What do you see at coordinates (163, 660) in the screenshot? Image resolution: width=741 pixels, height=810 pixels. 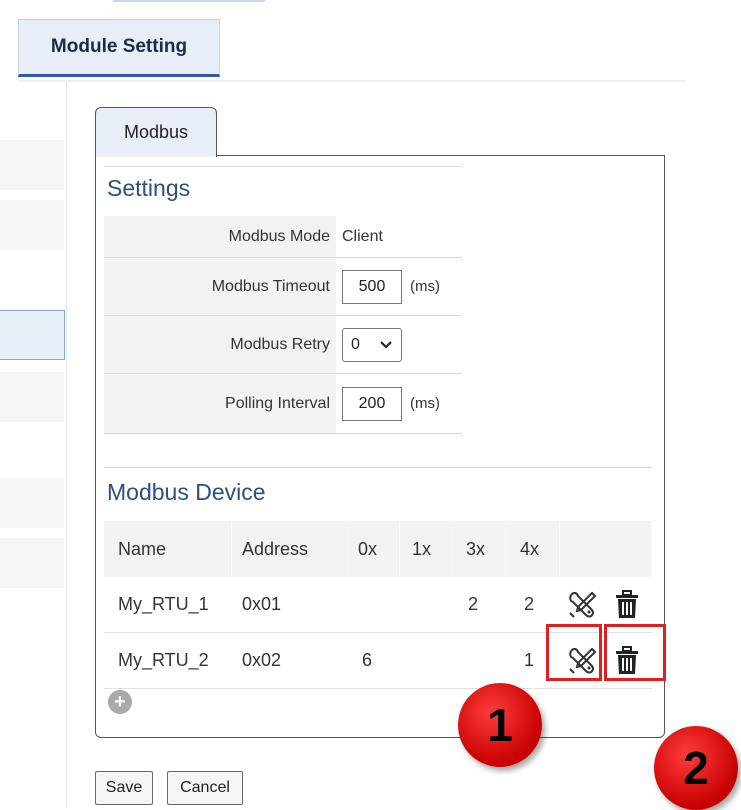 I see `device-name: My_RTU_2` at bounding box center [163, 660].